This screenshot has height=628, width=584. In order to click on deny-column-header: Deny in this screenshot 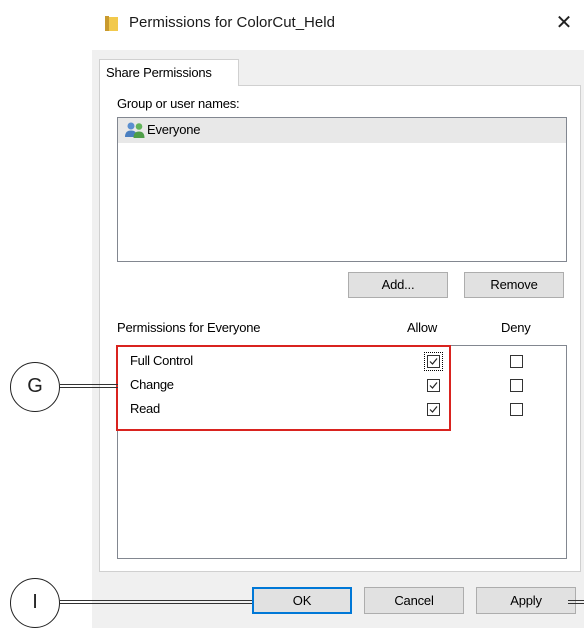, I will do `click(516, 327)`.